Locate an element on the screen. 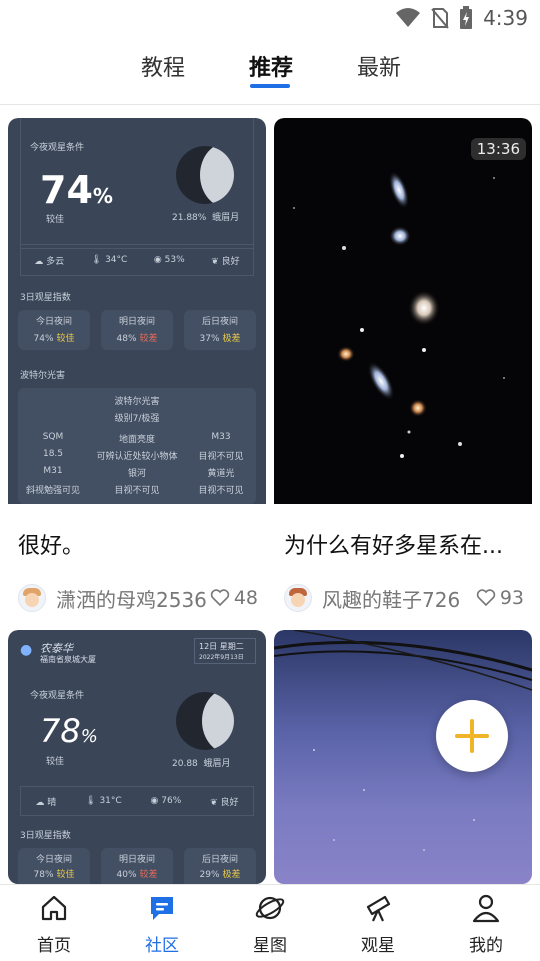 This screenshot has height=961, width=540. temp-value: 🌡 34°C is located at coordinates (109, 260).